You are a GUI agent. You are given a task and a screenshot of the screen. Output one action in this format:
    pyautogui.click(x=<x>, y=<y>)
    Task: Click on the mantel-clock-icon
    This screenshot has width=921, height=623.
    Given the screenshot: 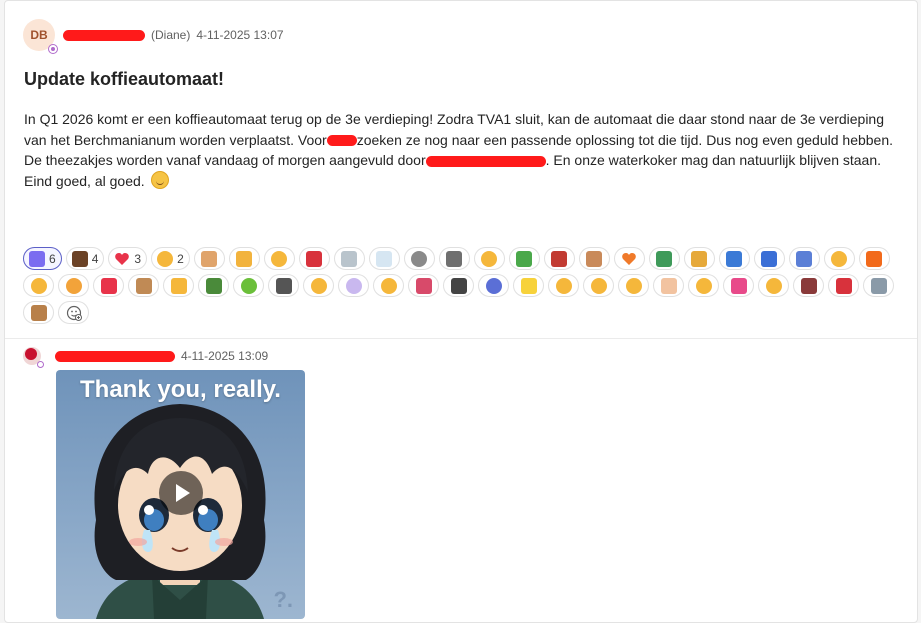 What is the action you would take?
    pyautogui.click(x=808, y=285)
    